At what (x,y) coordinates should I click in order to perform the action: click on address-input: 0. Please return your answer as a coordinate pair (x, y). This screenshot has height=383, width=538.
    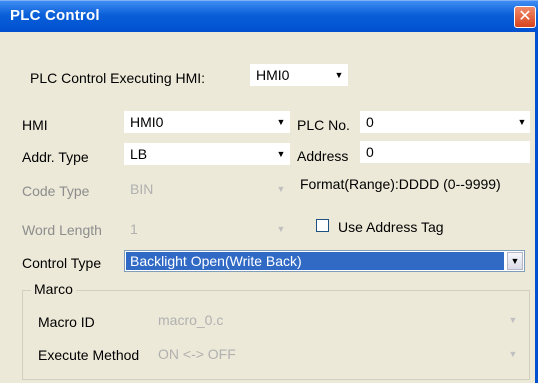
    Looking at the image, I should click on (445, 152).